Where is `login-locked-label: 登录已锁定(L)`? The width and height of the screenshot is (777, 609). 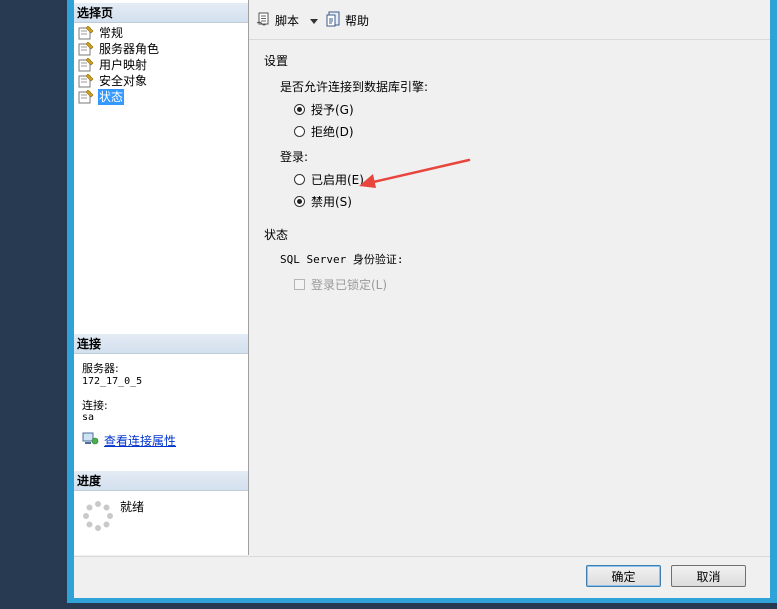
login-locked-label: 登录已锁定(L) is located at coordinates (349, 284).